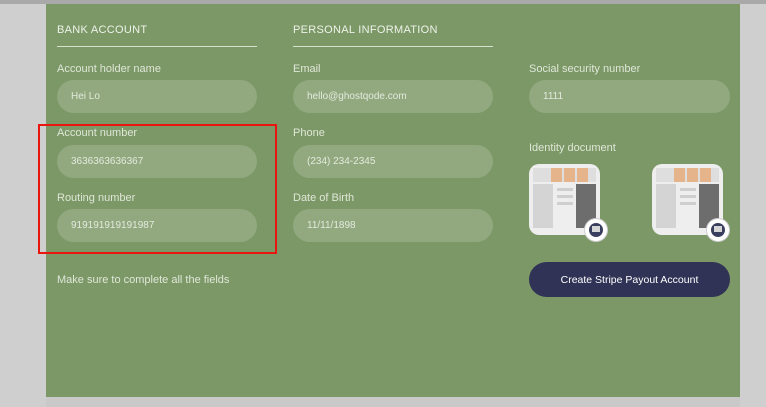 The height and width of the screenshot is (407, 766). Describe the element at coordinates (393, 402) in the screenshot. I see `panel-bottom-edge` at that location.